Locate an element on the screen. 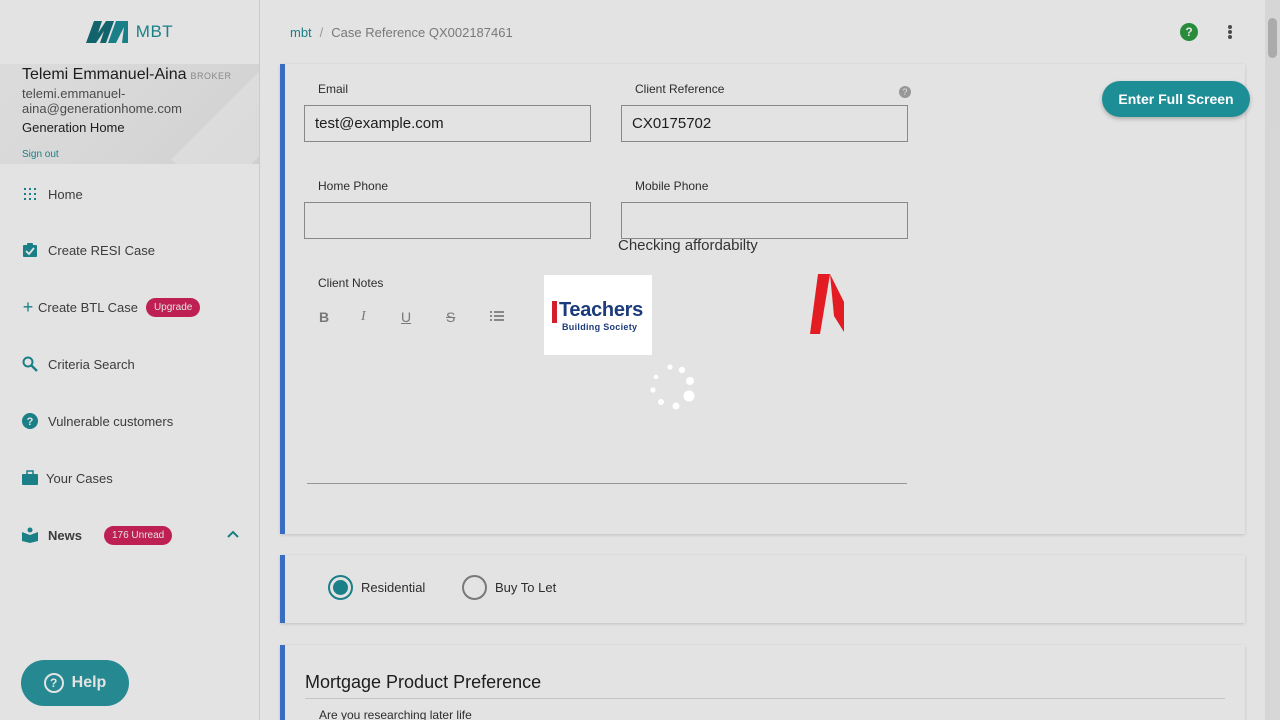 The height and width of the screenshot is (720, 1280). help-label: Help is located at coordinates (89, 682).